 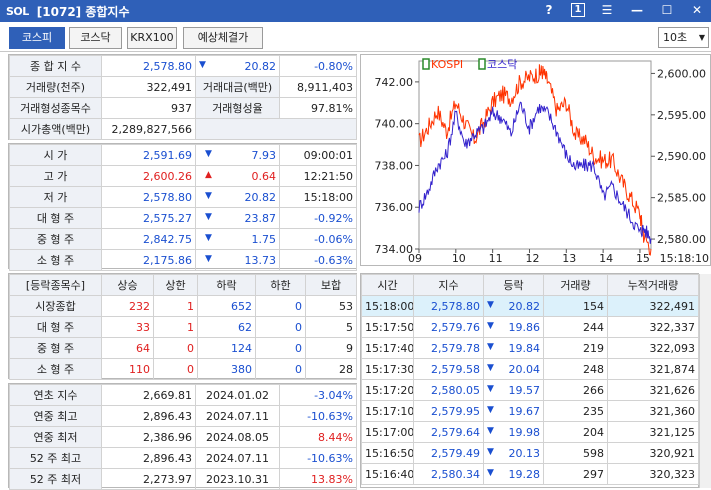 What do you see at coordinates (705, 381) in the screenshot?
I see `ticks-scrollbar` at bounding box center [705, 381].